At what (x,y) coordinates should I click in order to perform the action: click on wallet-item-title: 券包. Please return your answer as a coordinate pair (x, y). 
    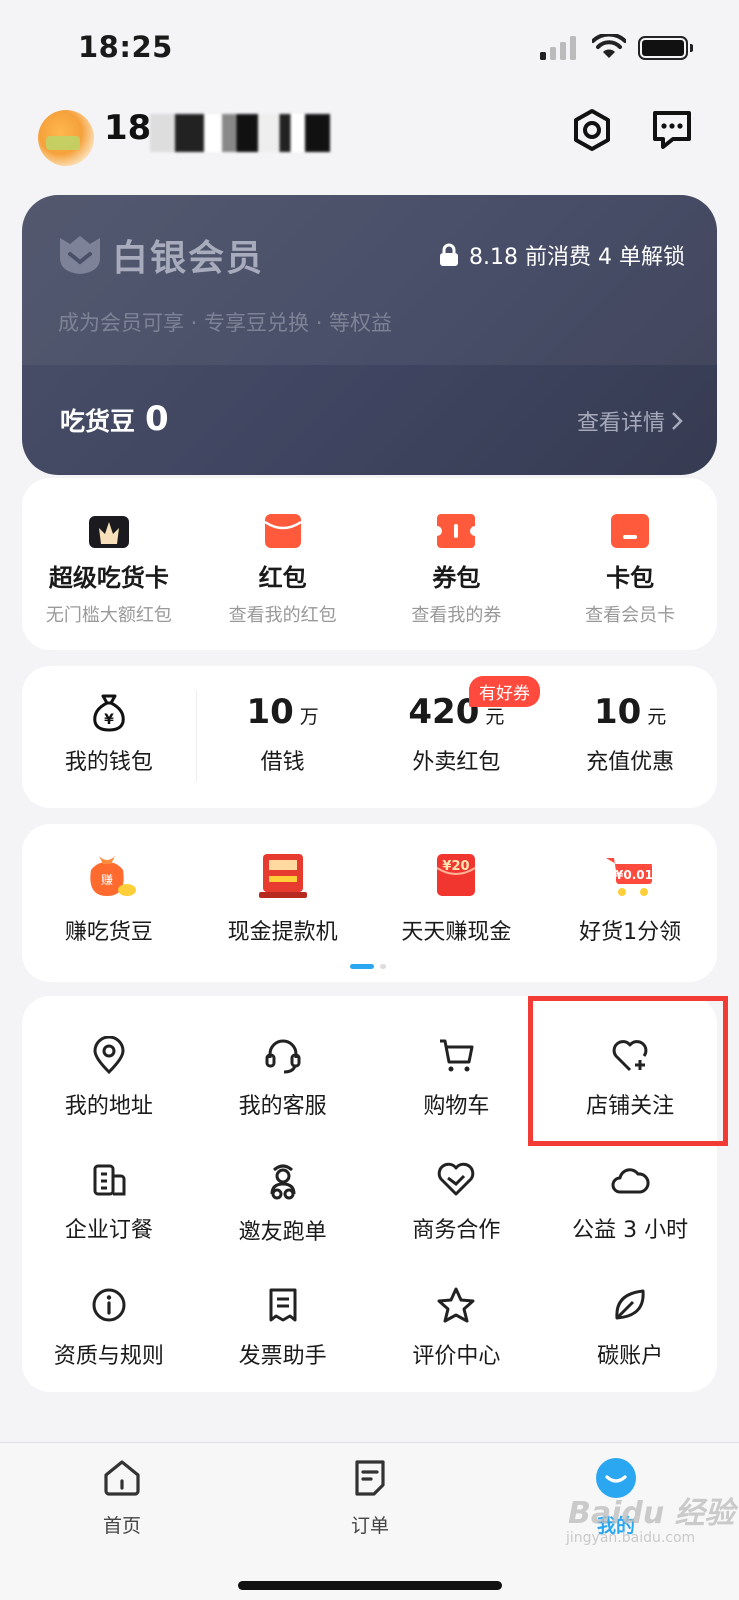
    Looking at the image, I should click on (456, 578).